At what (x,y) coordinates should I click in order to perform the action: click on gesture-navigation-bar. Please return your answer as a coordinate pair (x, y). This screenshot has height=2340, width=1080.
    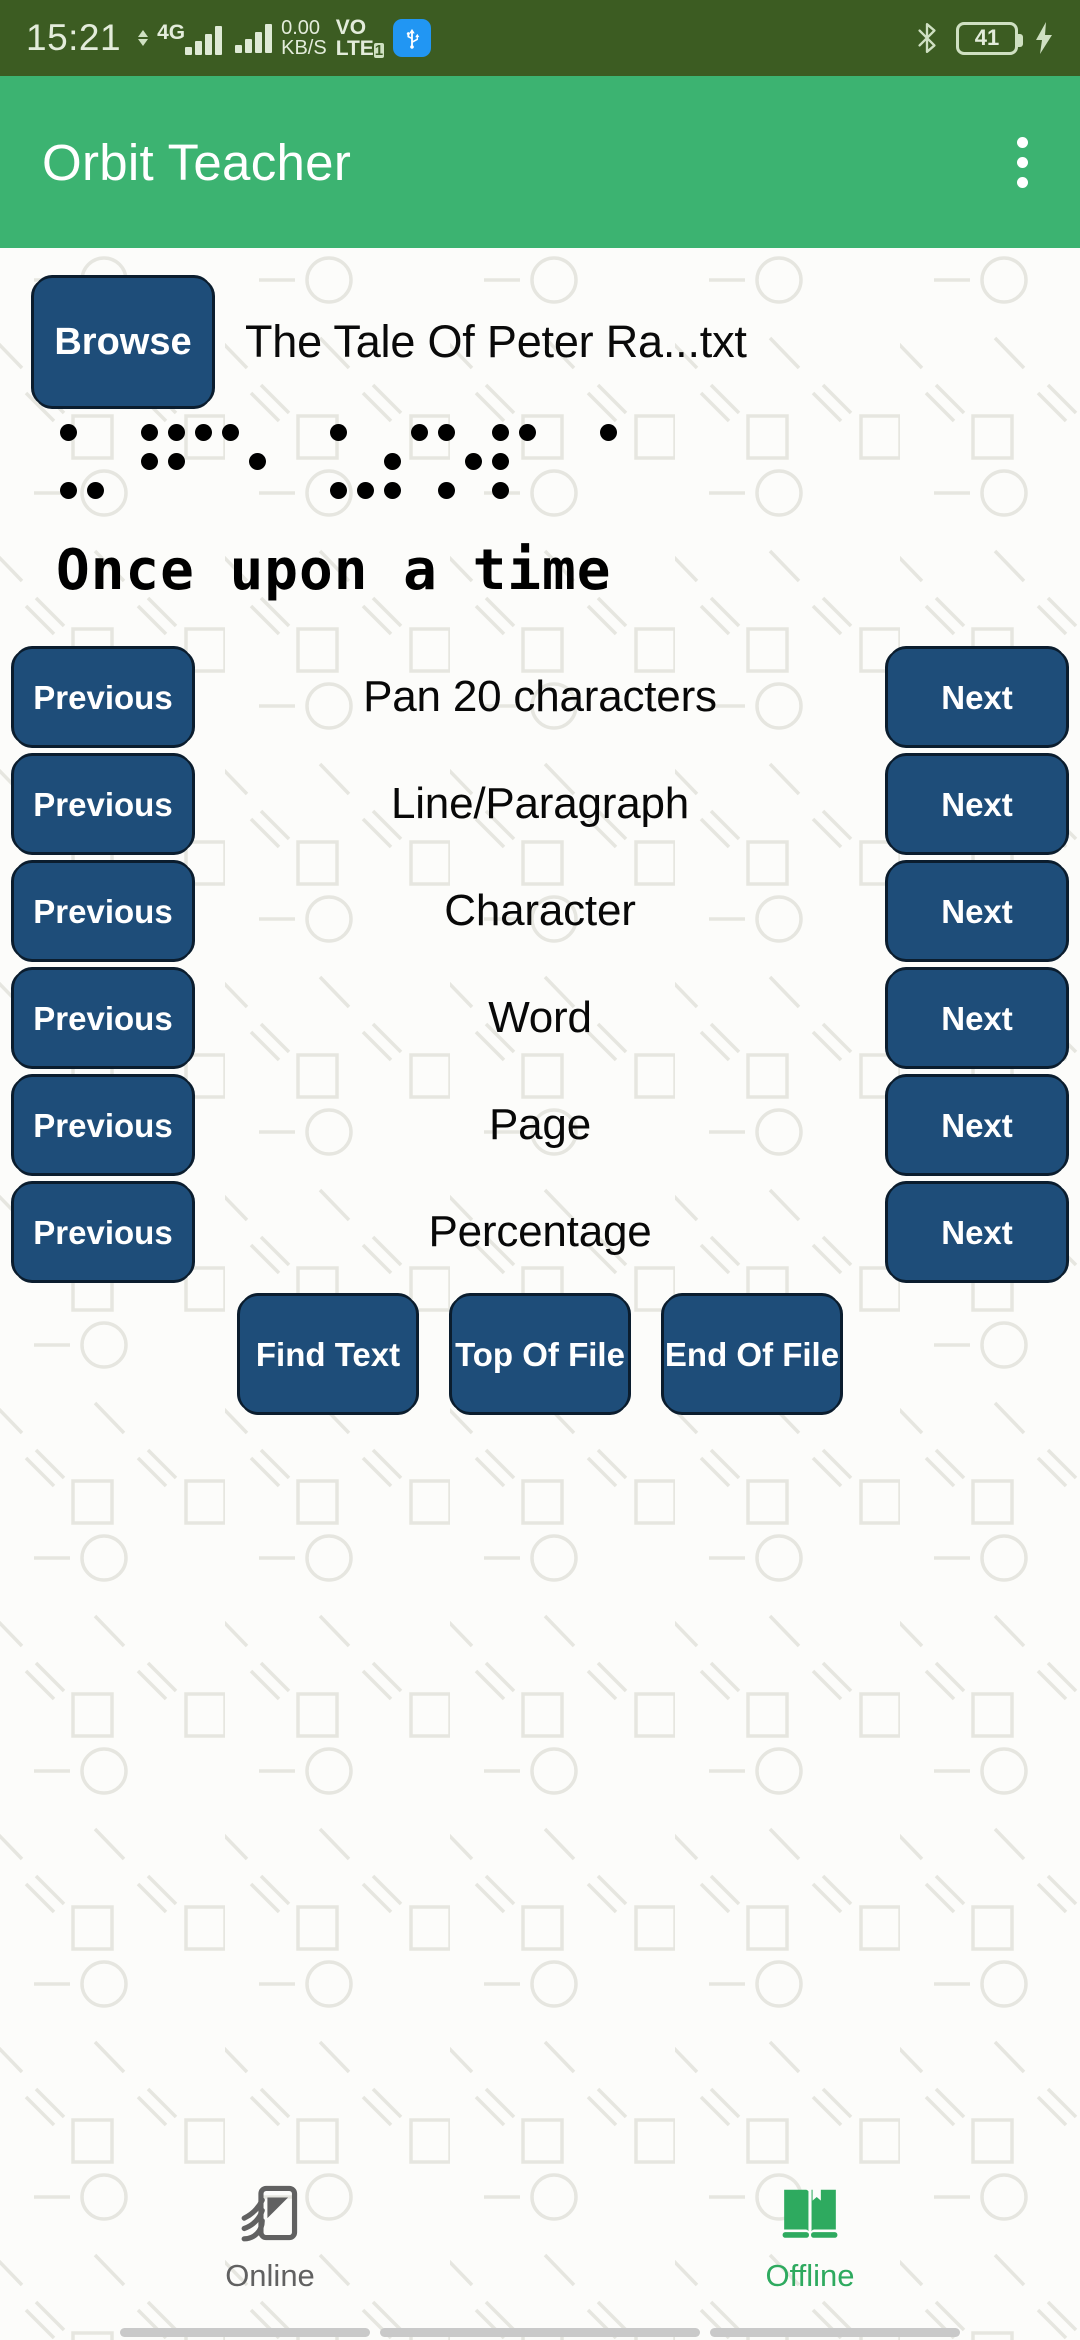
    Looking at the image, I should click on (540, 2332).